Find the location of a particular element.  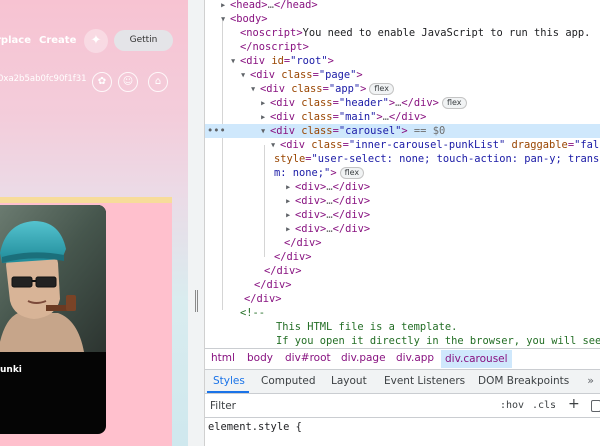

styles-filter-bar: :hov .cls + is located at coordinates (402, 406).